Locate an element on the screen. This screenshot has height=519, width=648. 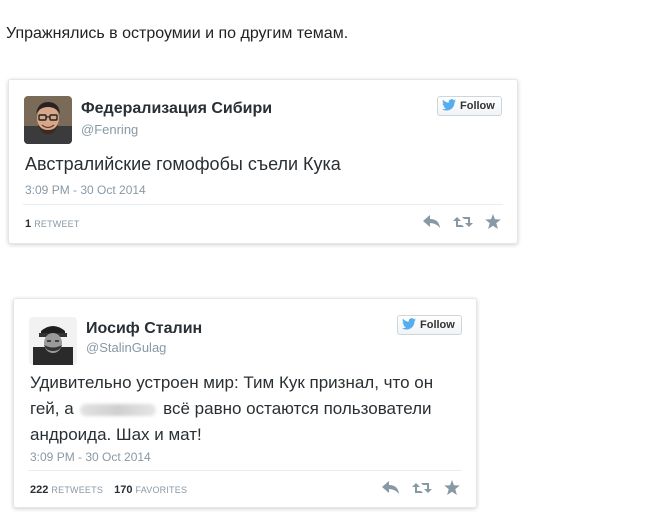
tweet-text-fragment: гей, а is located at coordinates (52, 408).